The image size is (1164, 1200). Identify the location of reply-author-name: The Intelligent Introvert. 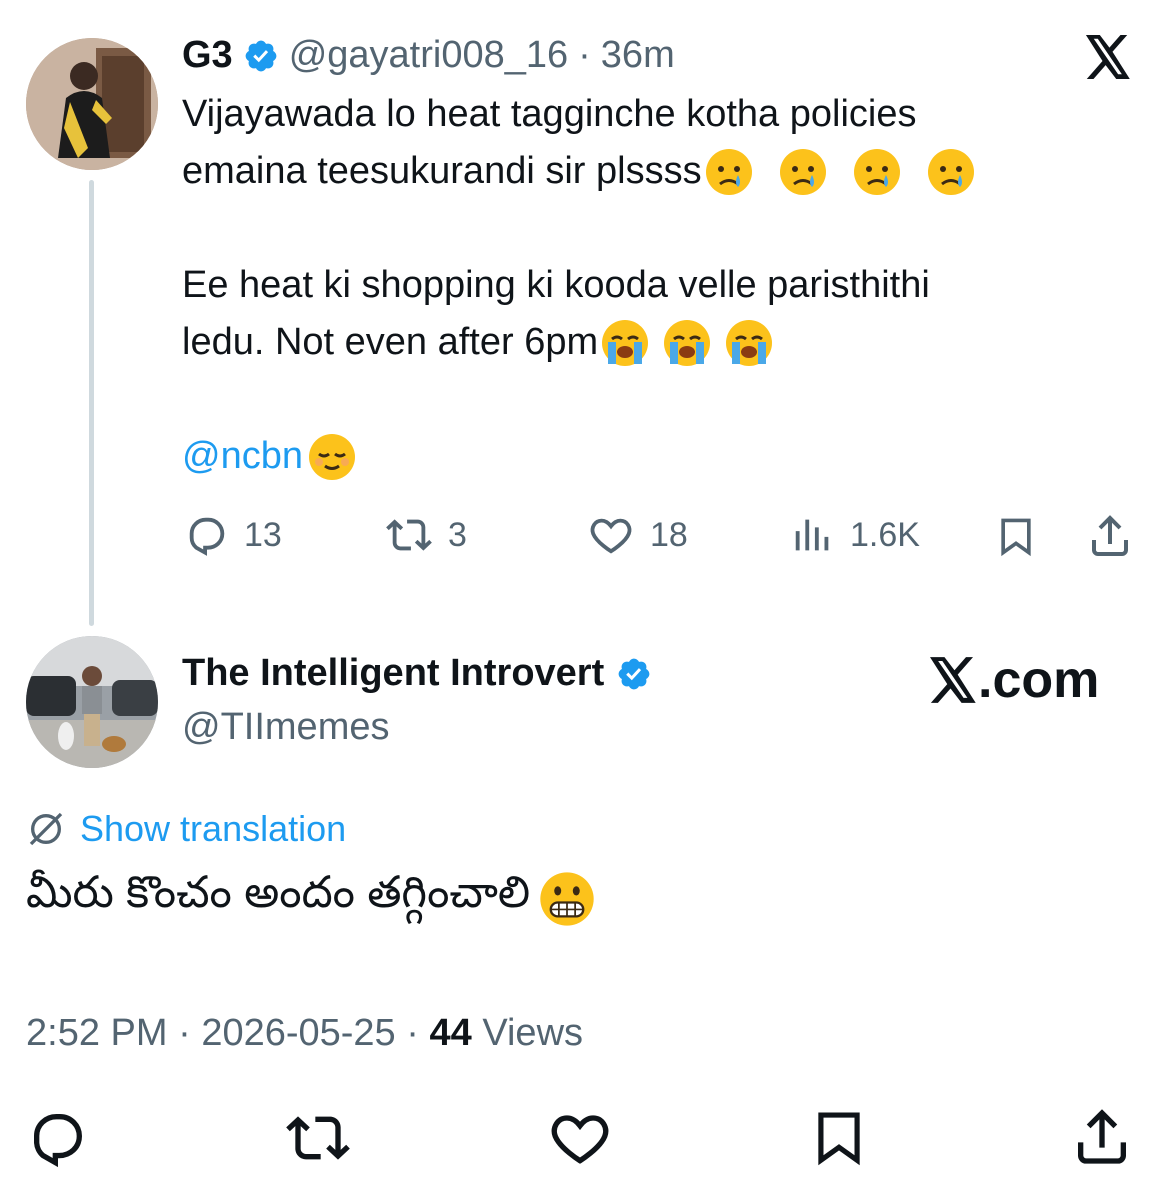
(393, 673).